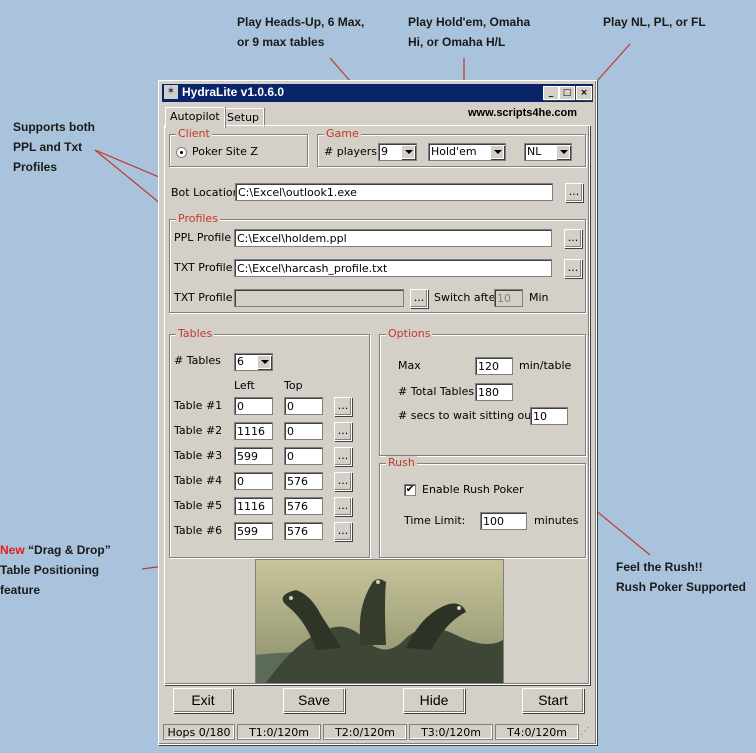 This screenshot has height=753, width=756. What do you see at coordinates (303, 406) in the screenshot?
I see `table-1-top-field: 0` at bounding box center [303, 406].